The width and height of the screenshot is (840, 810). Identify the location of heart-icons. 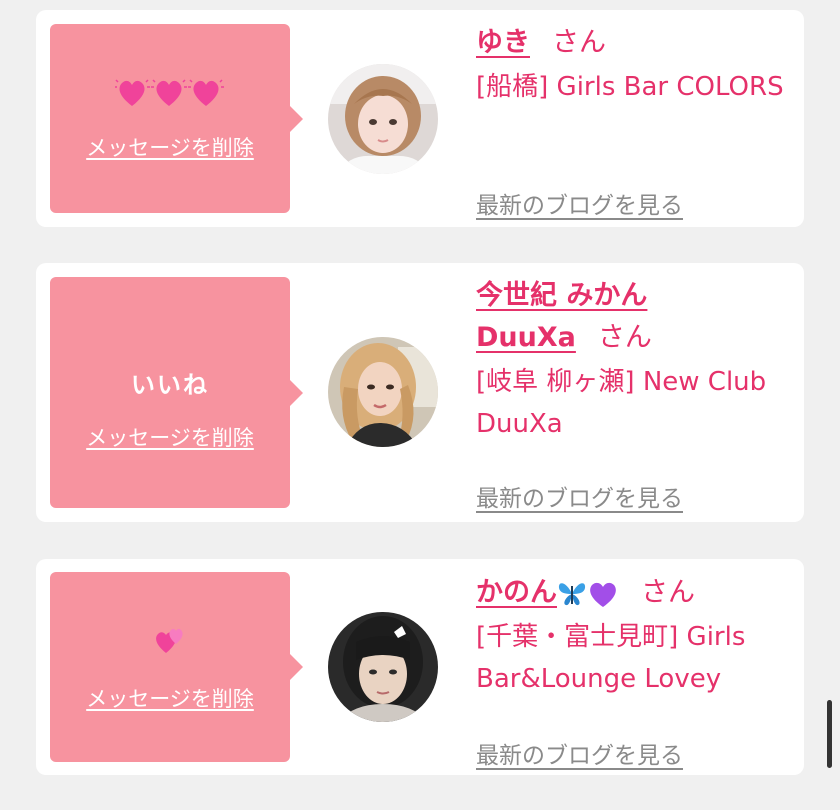
(169, 92).